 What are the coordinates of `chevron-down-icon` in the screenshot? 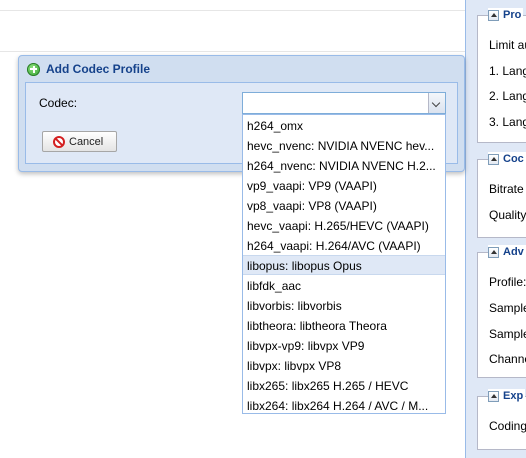 It's located at (436, 103).